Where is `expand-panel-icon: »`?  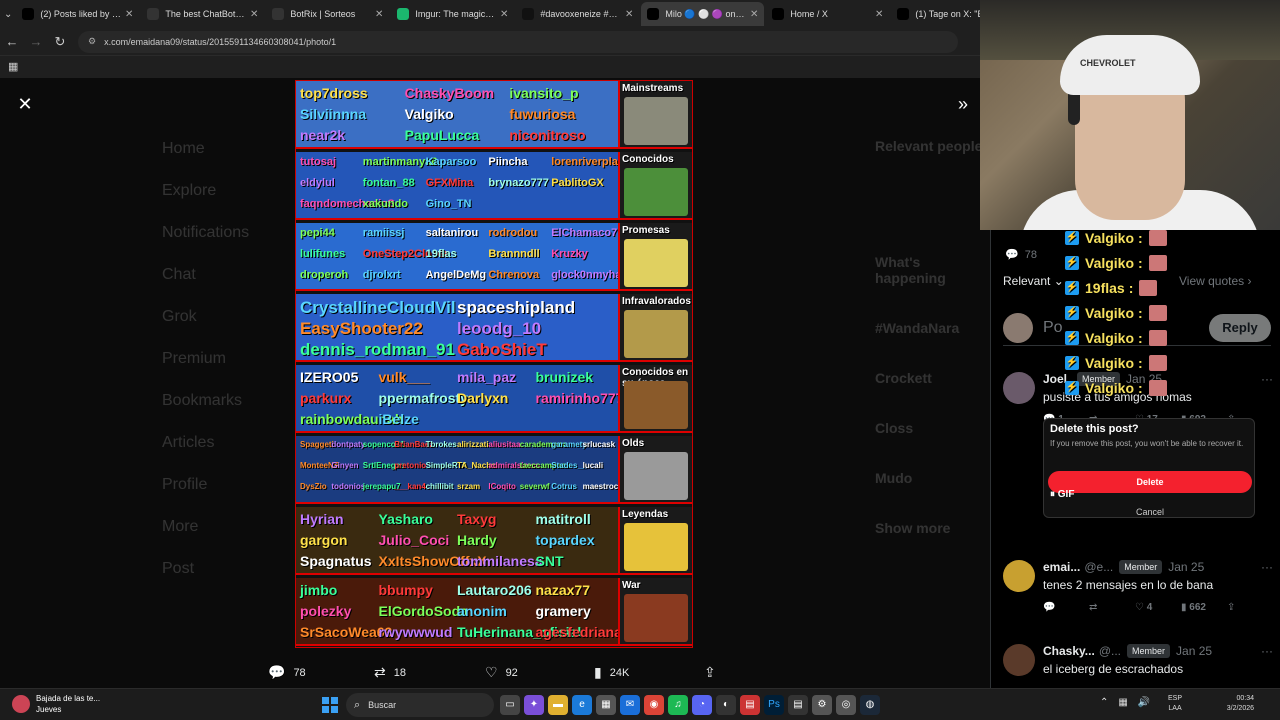
expand-panel-icon: » is located at coordinates (963, 105).